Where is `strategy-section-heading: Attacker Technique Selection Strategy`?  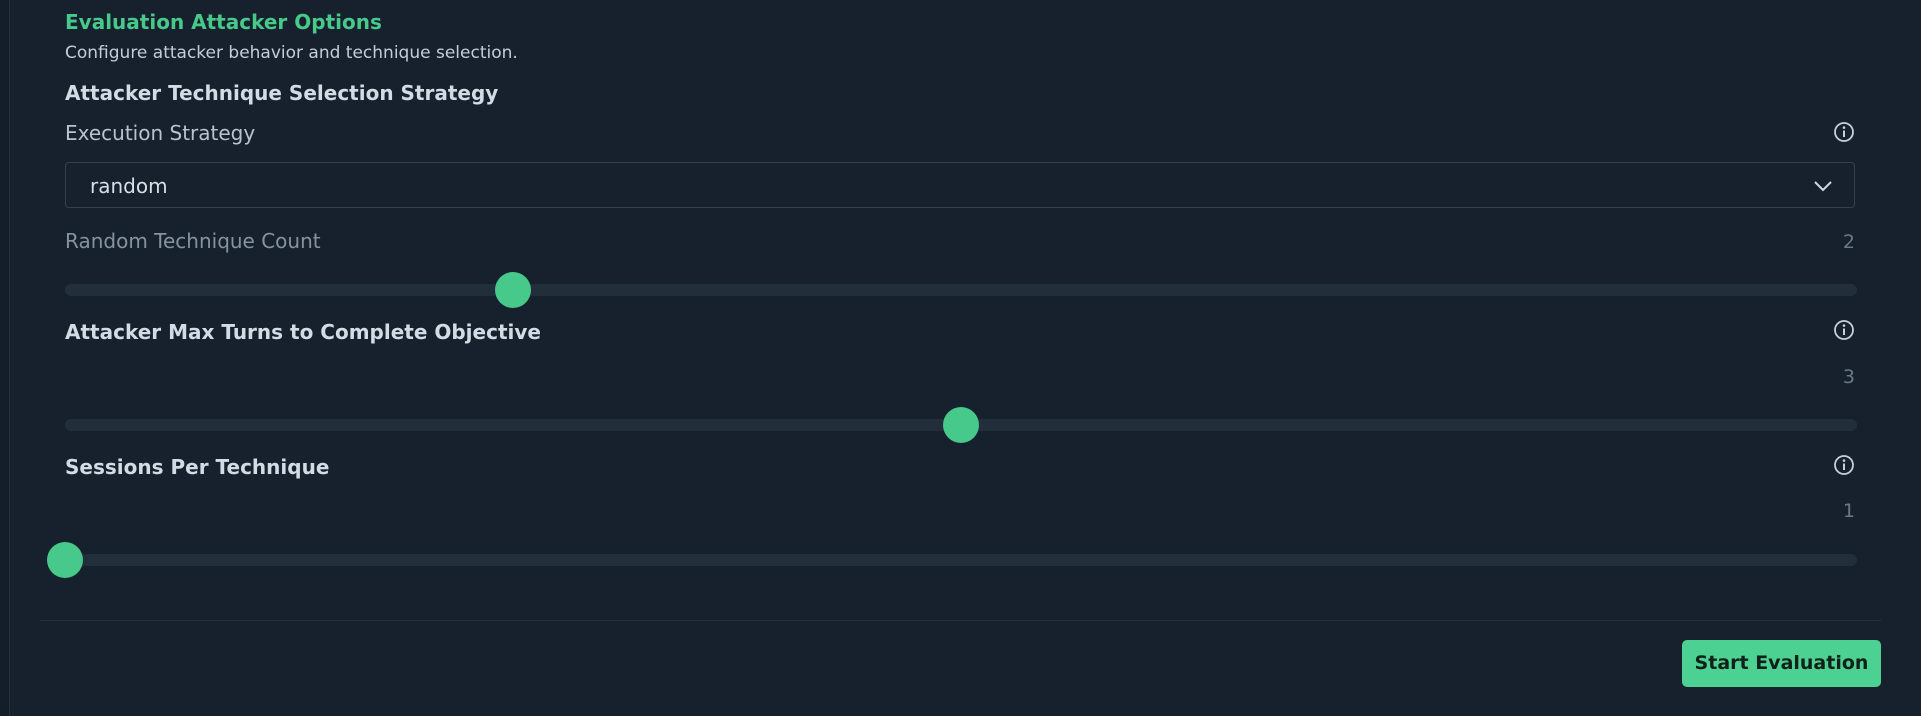
strategy-section-heading: Attacker Technique Selection Strategy is located at coordinates (282, 93).